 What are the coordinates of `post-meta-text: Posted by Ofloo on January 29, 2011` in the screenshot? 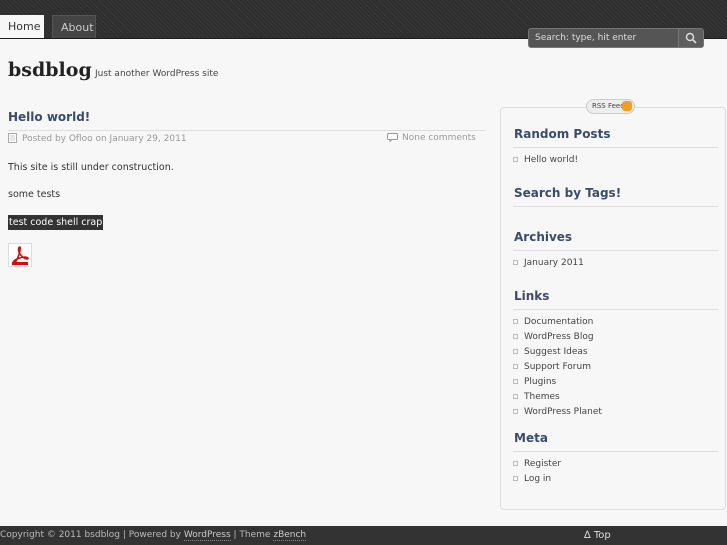 It's located at (104, 139).